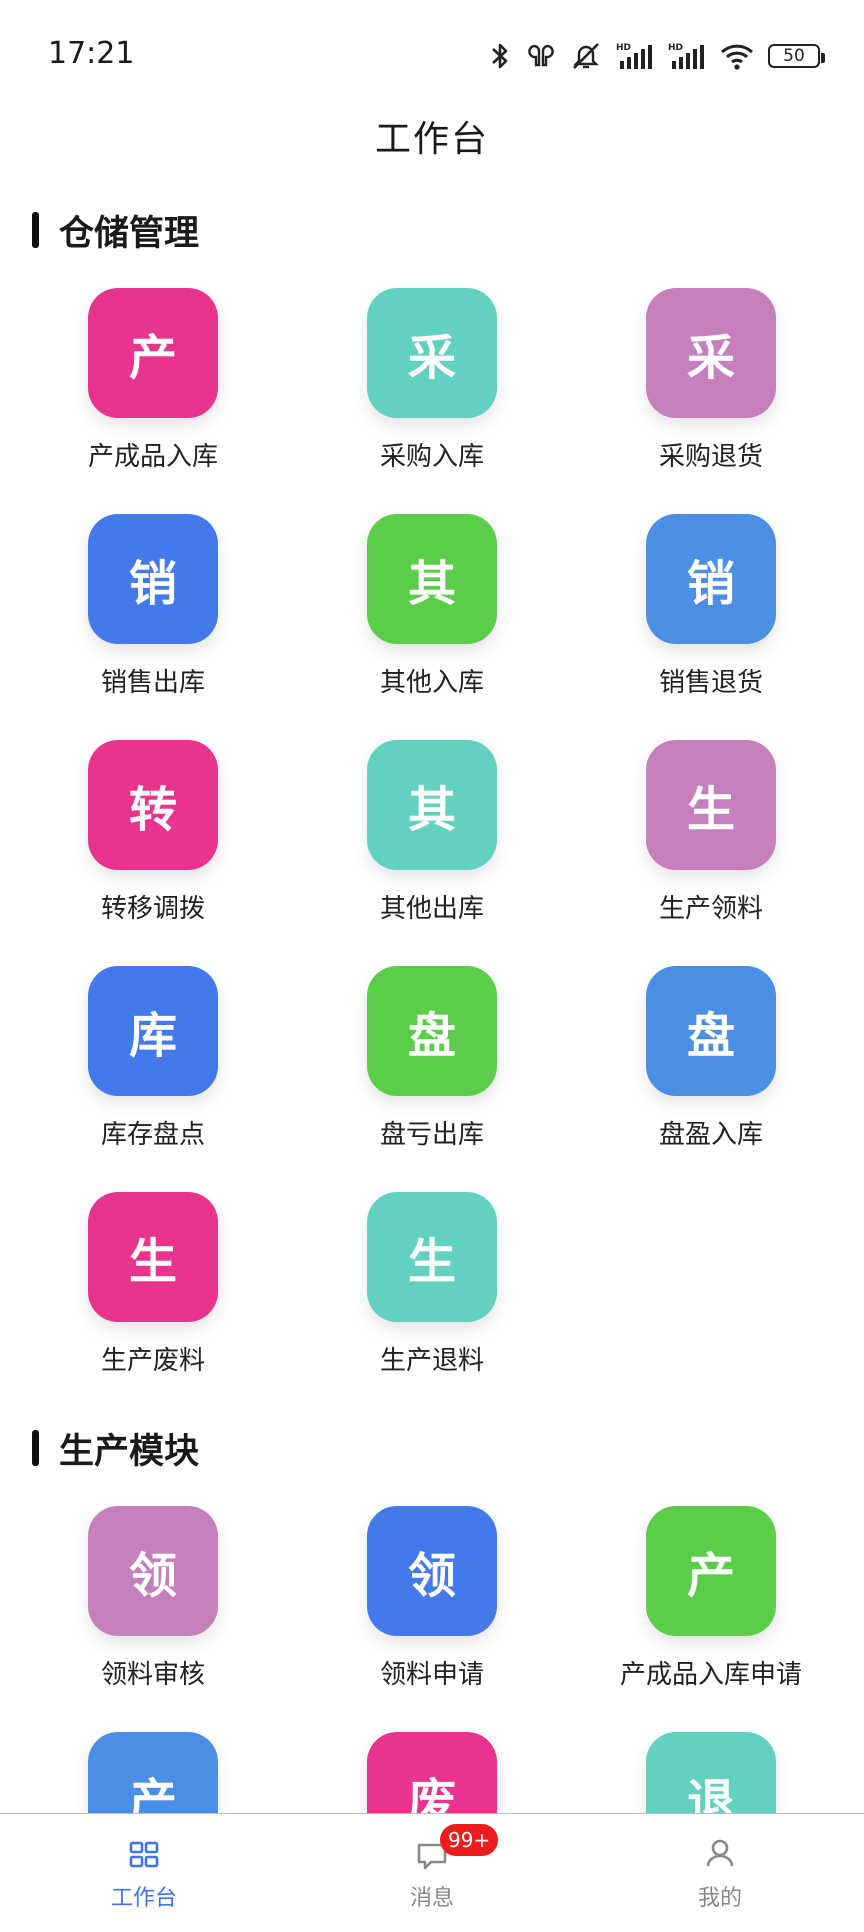 This screenshot has width=864, height=1932. I want to click on menu-item-label: 生产废料, so click(152, 1361).